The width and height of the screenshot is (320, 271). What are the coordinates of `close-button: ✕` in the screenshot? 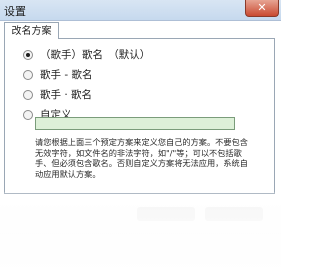 It's located at (262, 8).